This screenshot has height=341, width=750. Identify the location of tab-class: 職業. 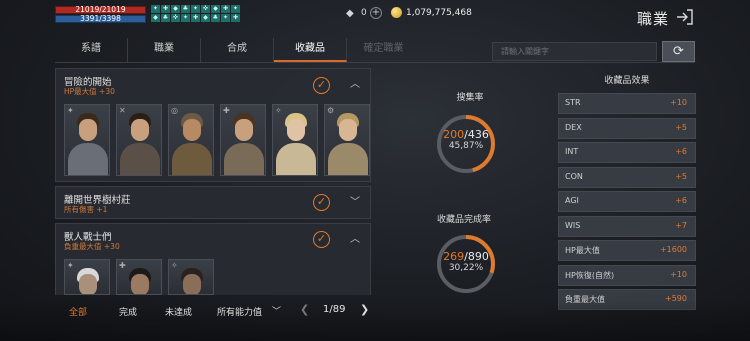
(164, 50).